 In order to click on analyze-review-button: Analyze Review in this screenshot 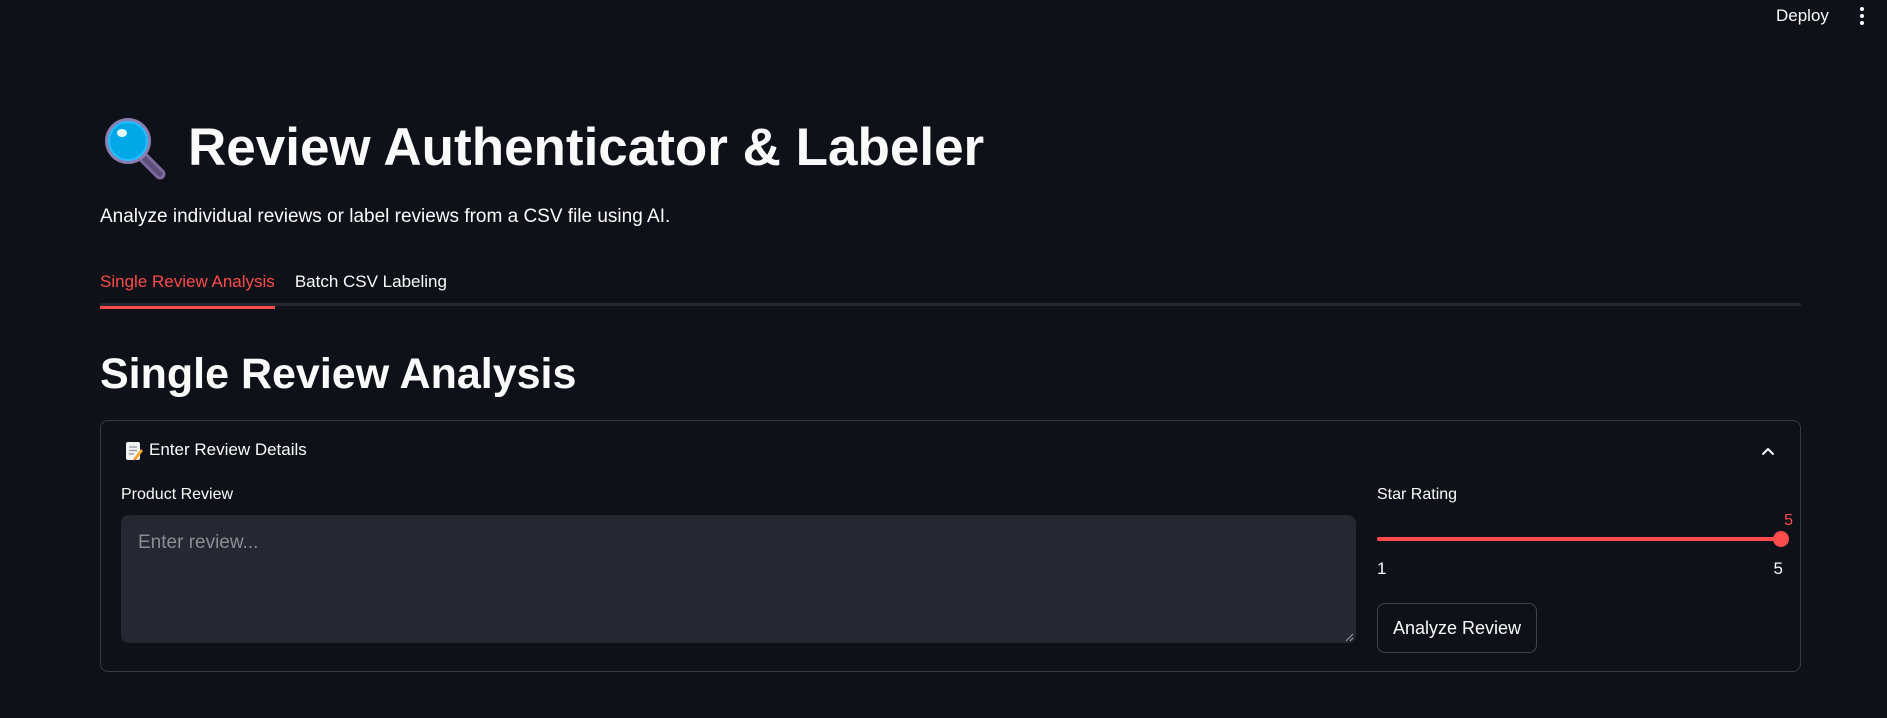, I will do `click(1457, 628)`.